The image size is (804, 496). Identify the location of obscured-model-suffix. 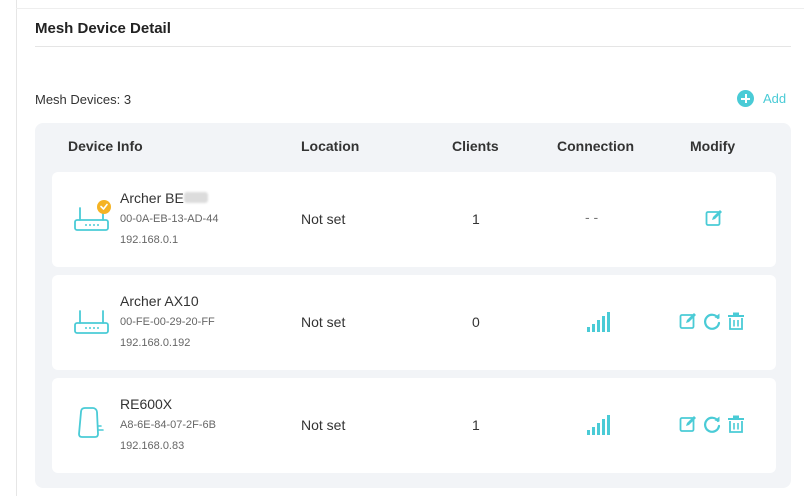
(195, 197).